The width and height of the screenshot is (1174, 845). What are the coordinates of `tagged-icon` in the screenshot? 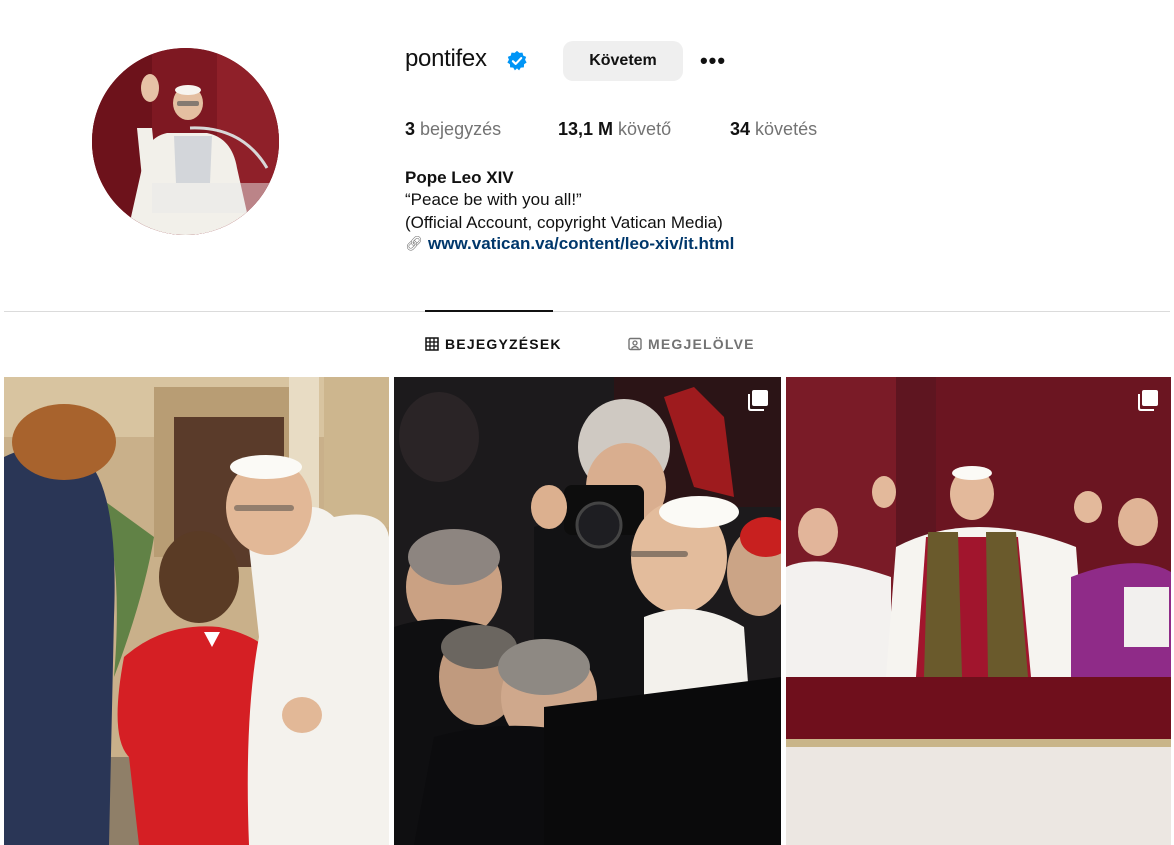 It's located at (635, 344).